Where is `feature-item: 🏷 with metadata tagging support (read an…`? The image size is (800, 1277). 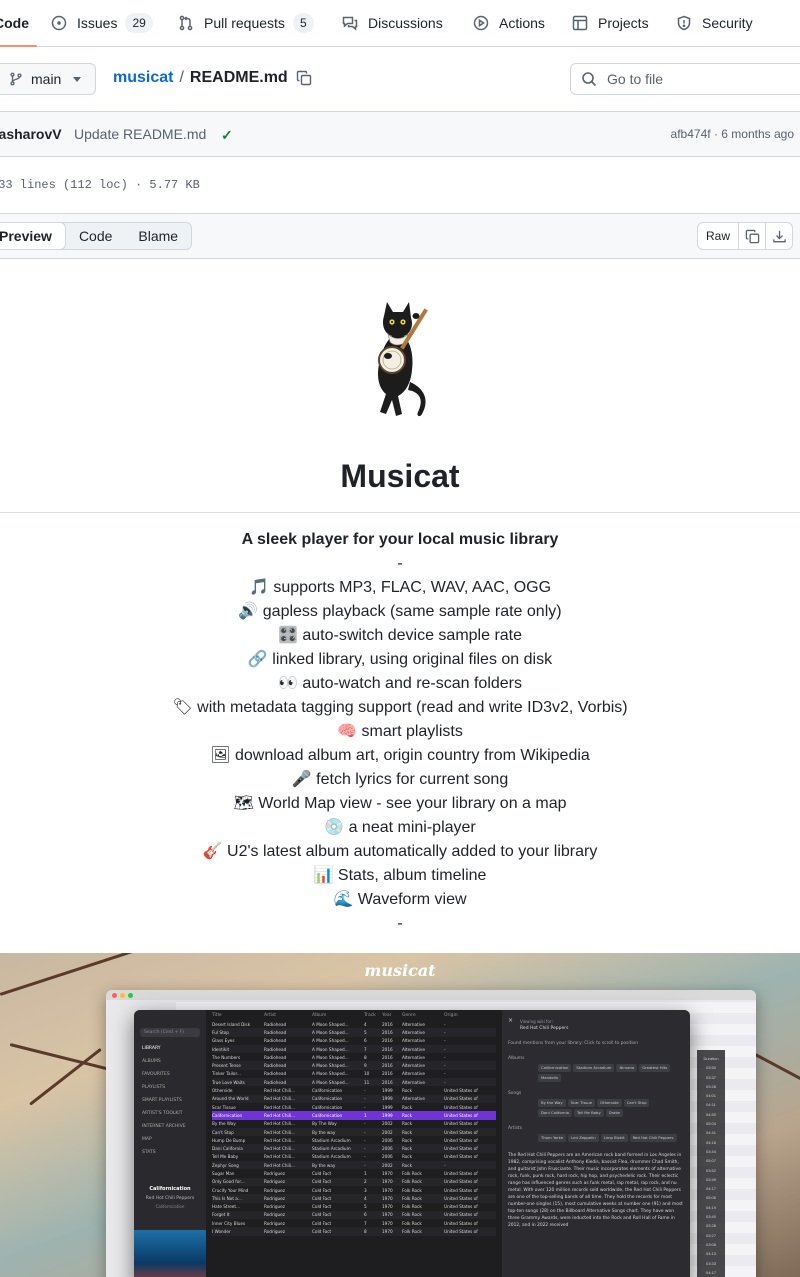
feature-item: 🏷 with metadata tagging support (read an… is located at coordinates (400, 707).